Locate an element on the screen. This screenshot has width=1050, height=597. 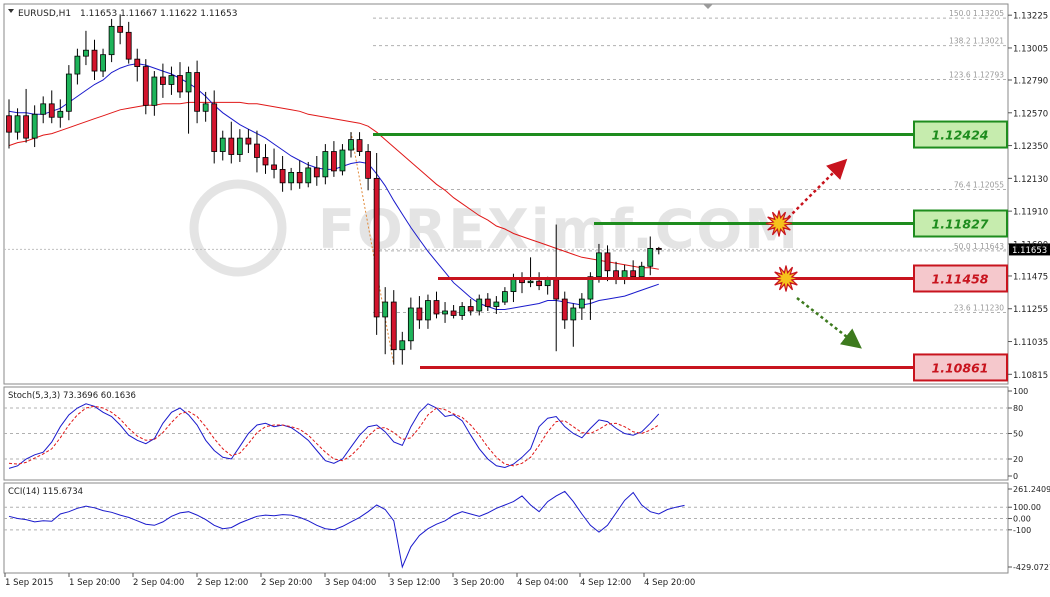
chart-title: EURUSD,H1 is located at coordinates (44, 14).